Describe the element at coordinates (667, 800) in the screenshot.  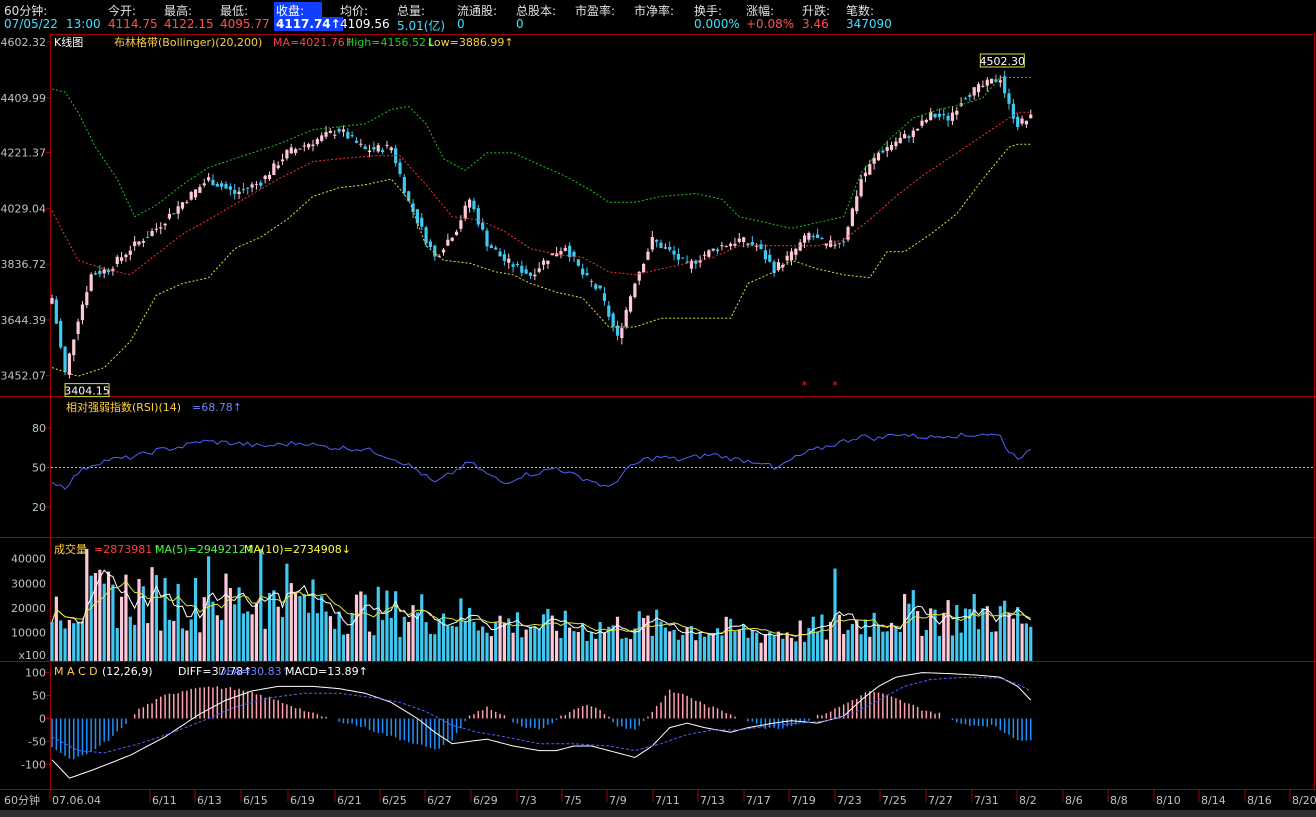
I see `time-axis-label: 7/11` at that location.